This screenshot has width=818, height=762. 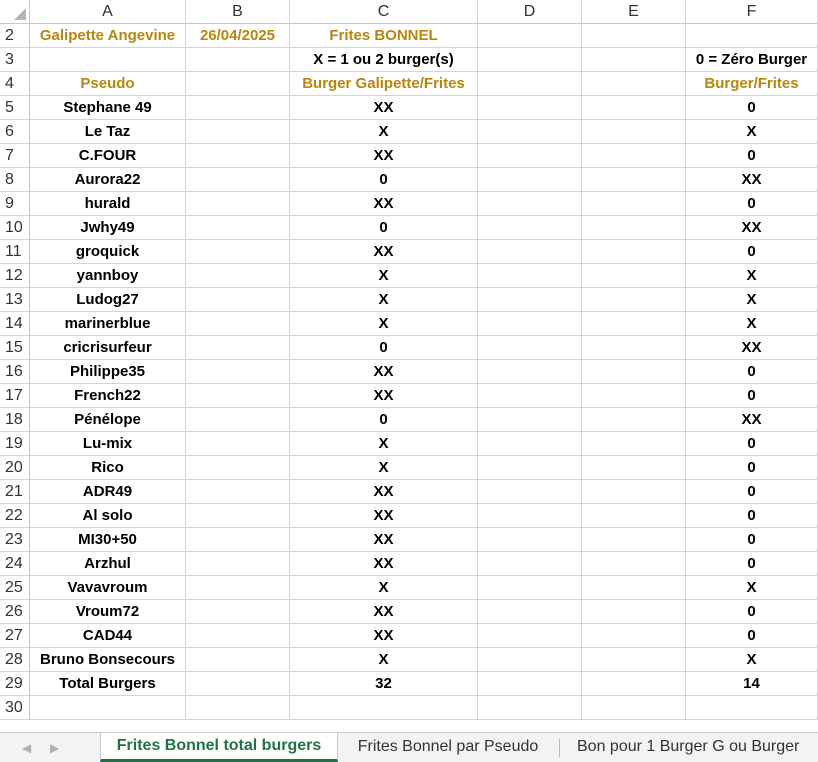 I want to click on row-header: 16, so click(x=15, y=372).